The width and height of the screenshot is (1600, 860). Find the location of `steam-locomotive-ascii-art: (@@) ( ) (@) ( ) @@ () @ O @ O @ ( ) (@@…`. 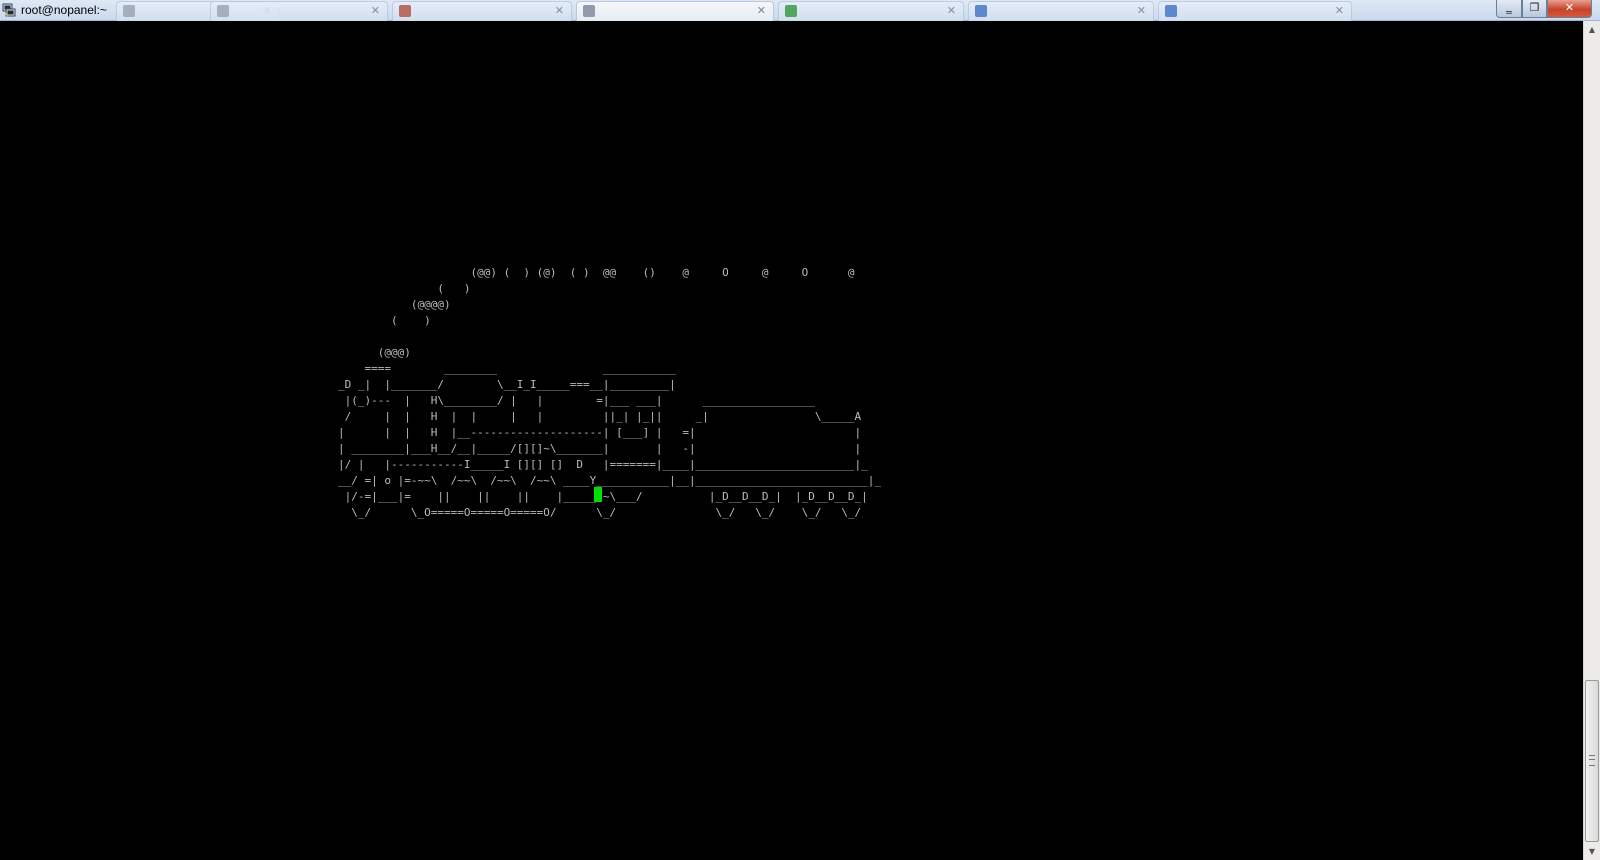

steam-locomotive-ascii-art: (@@) ( ) (@) ( ) @@ () @ O @ O @ ( ) (@@… is located at coordinates (610, 392).